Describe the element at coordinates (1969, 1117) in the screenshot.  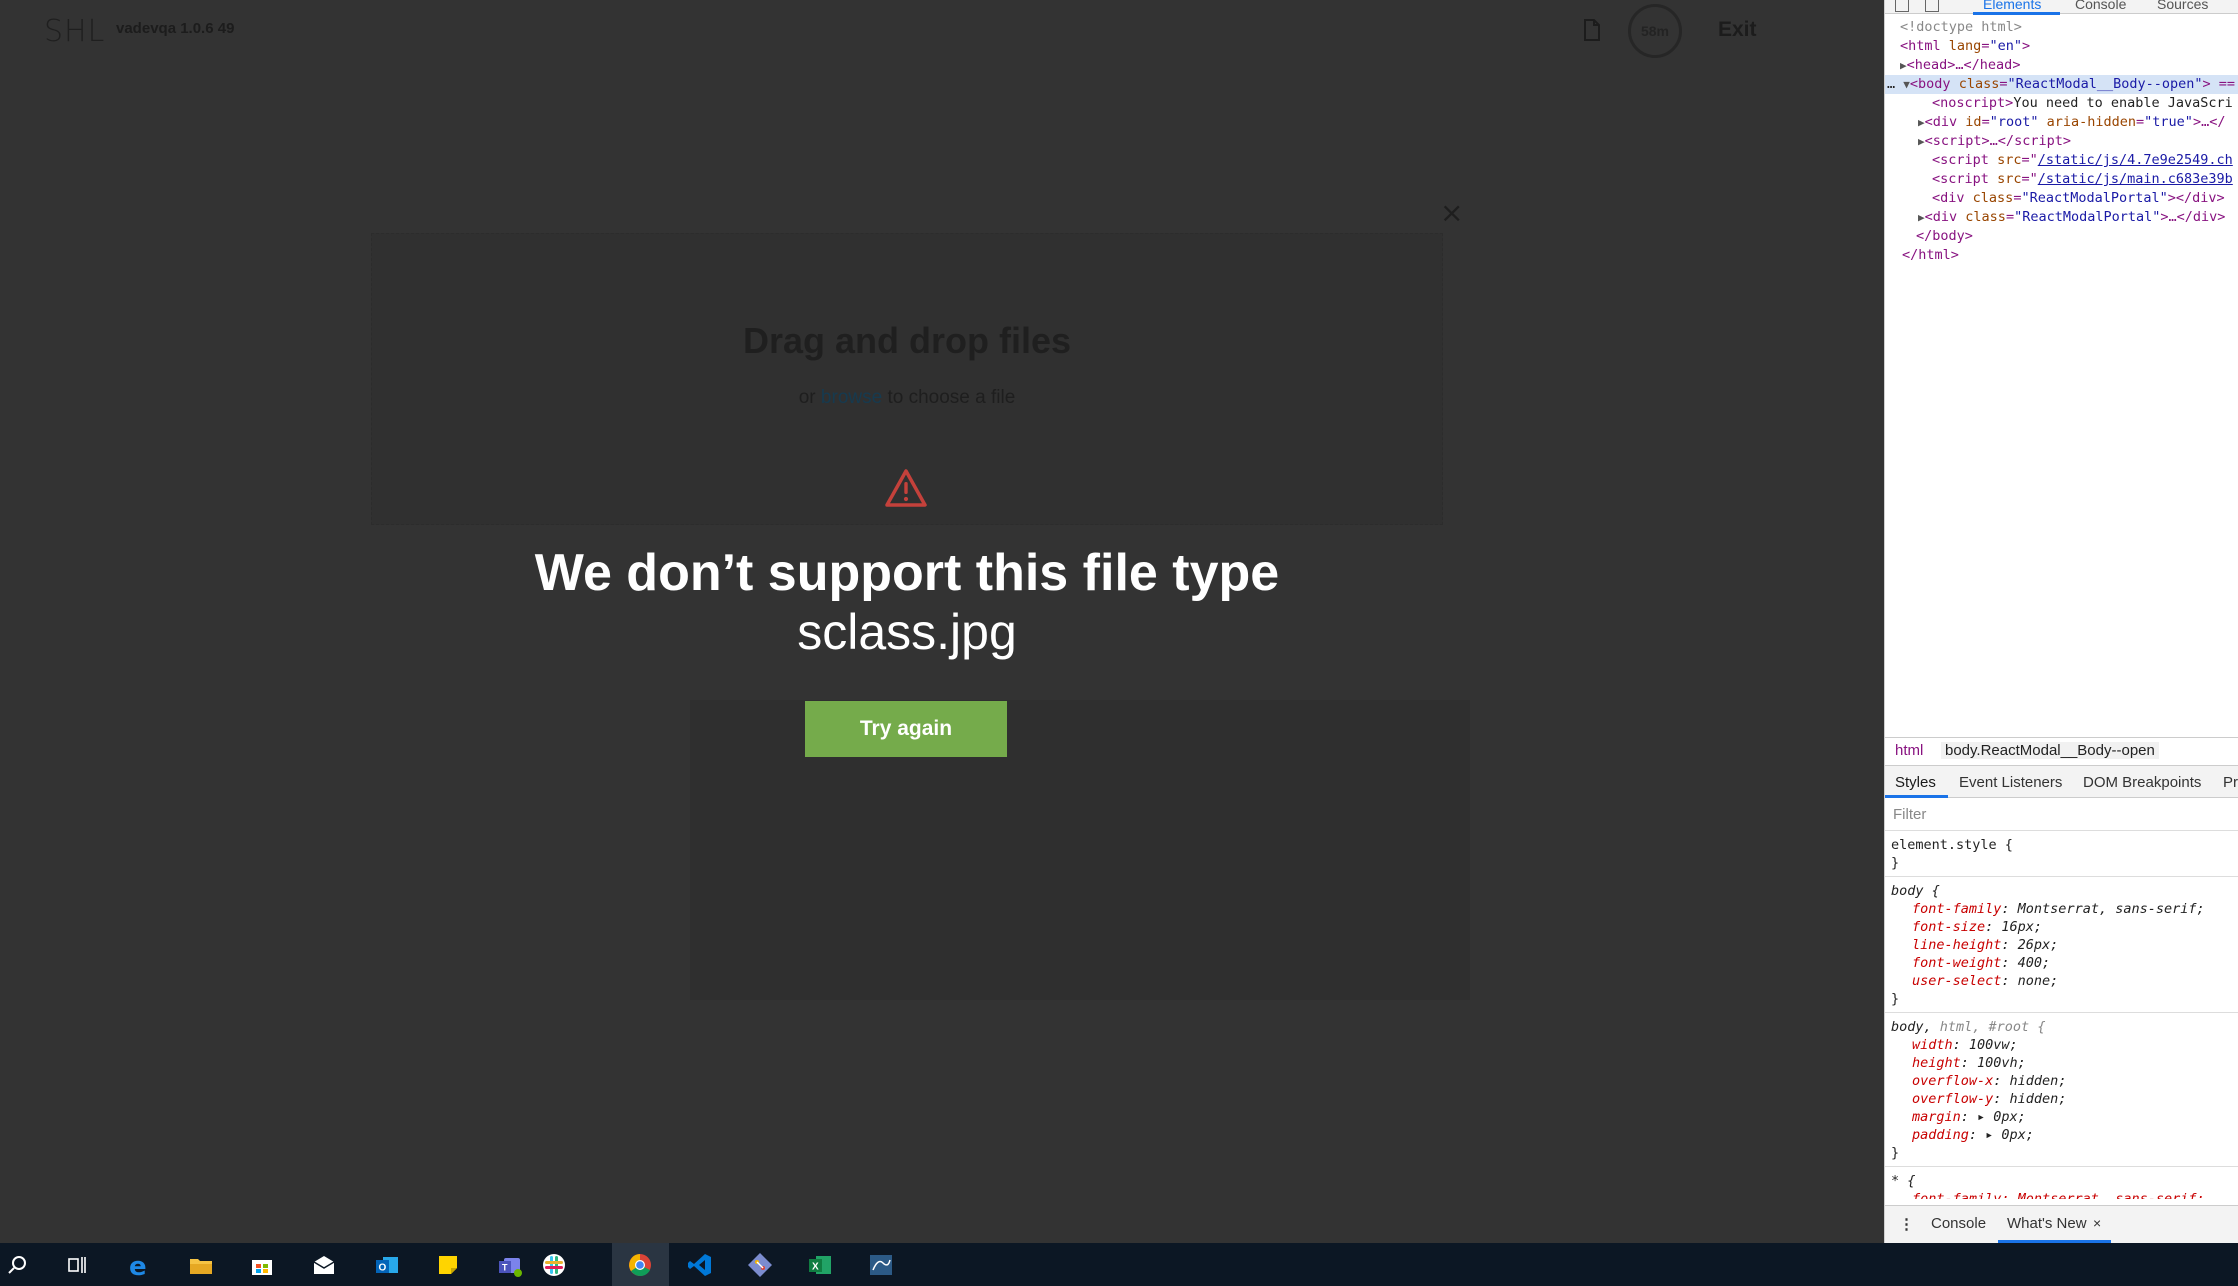
I see `css-prop-row: margin: ▸ 0px;` at that location.